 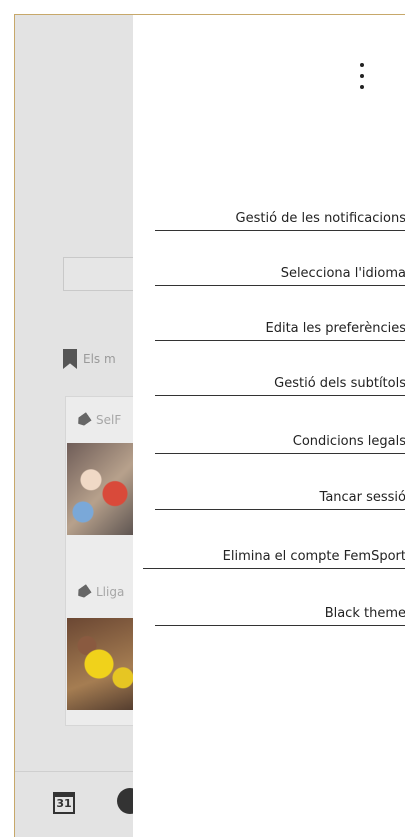 I want to click on bookmark-icon, so click(x=70, y=359).